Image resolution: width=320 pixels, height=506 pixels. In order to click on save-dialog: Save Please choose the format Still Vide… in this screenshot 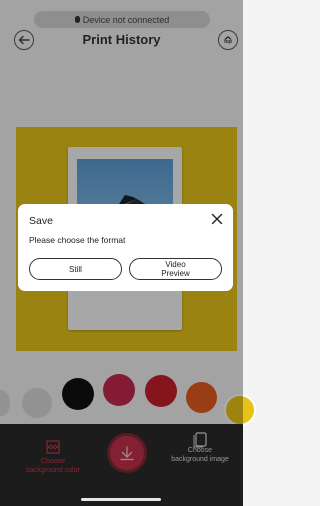, I will do `click(125, 247)`.